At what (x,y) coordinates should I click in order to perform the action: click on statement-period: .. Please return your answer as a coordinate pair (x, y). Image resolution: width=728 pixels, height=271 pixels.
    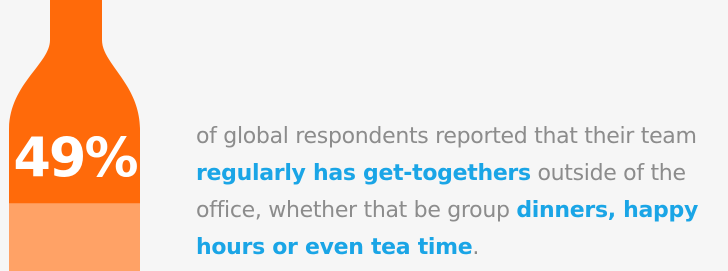
    Looking at the image, I should click on (476, 247).